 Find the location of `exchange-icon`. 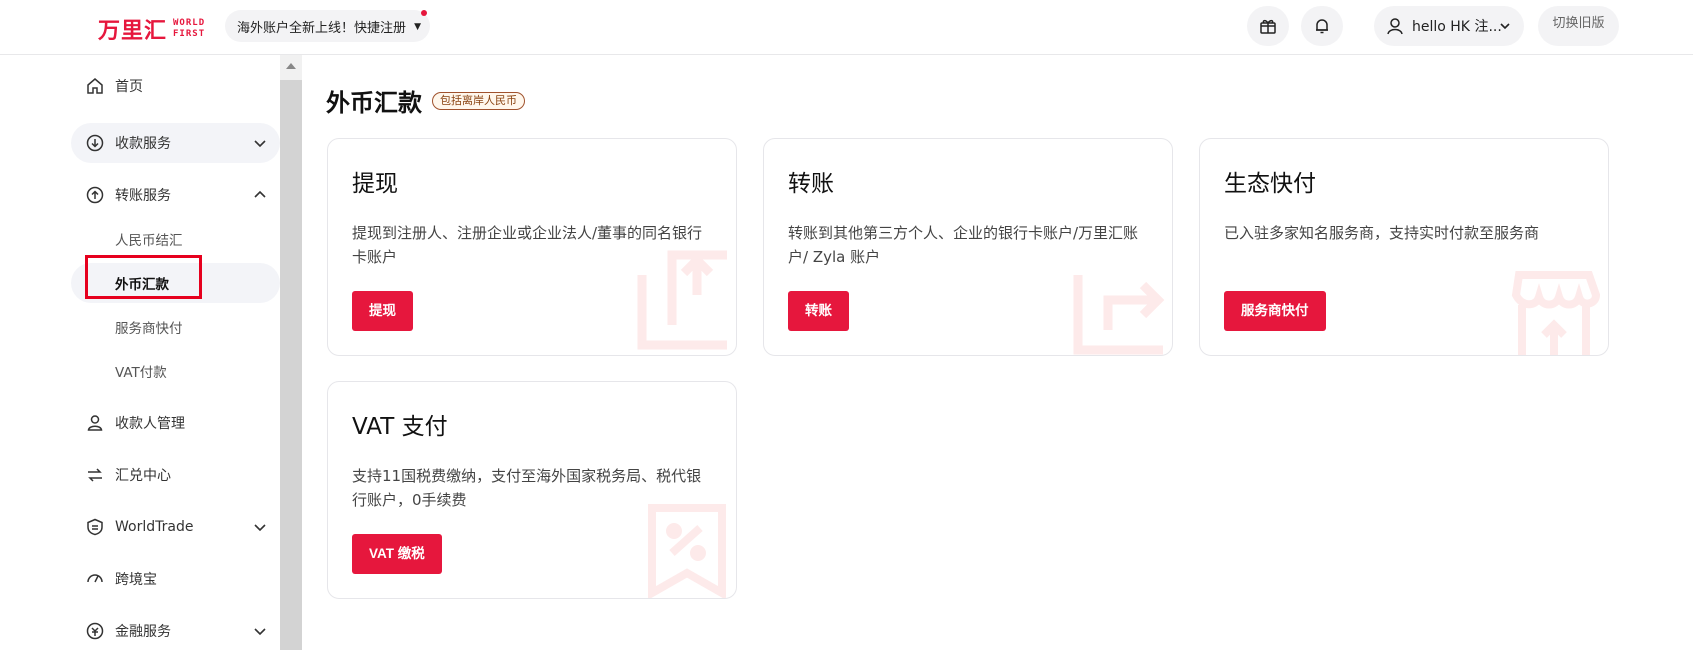

exchange-icon is located at coordinates (95, 475).